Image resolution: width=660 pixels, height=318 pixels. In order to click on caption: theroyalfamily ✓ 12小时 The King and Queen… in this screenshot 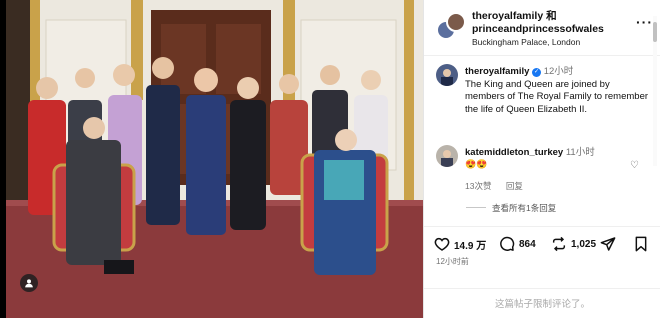, I will do `click(557, 91)`.